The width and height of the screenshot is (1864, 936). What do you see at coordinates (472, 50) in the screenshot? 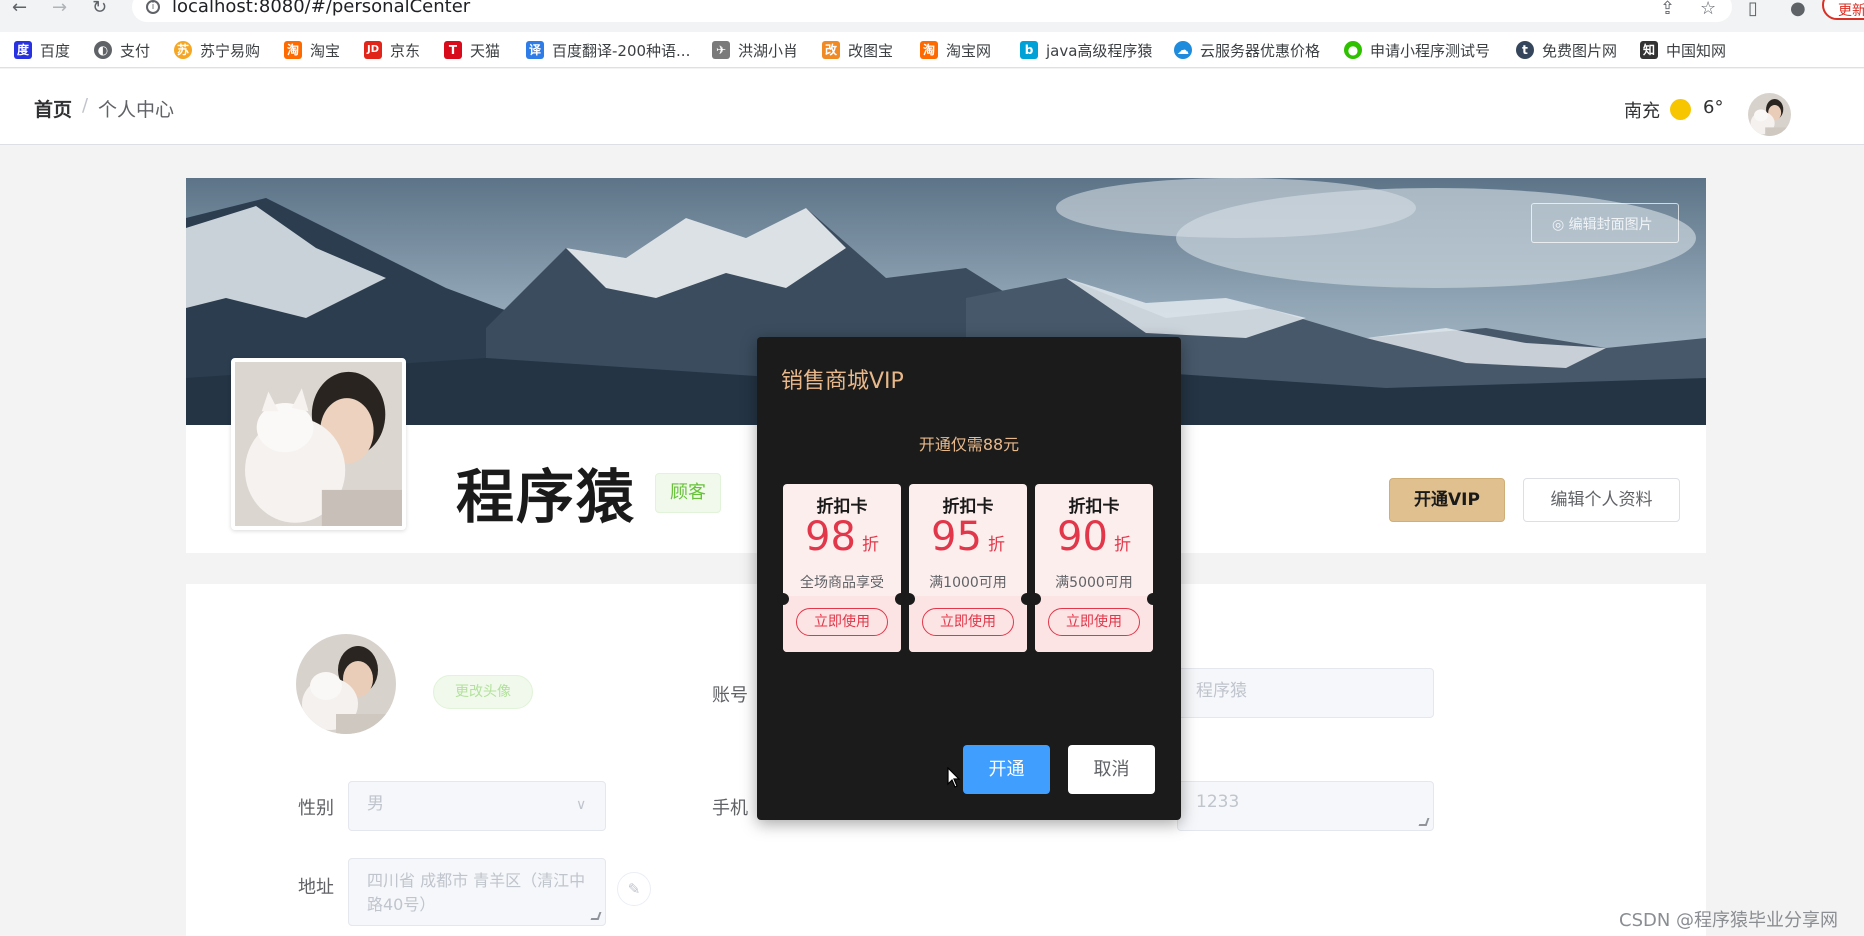
I see `bookmark-item: T 天猫` at bounding box center [472, 50].